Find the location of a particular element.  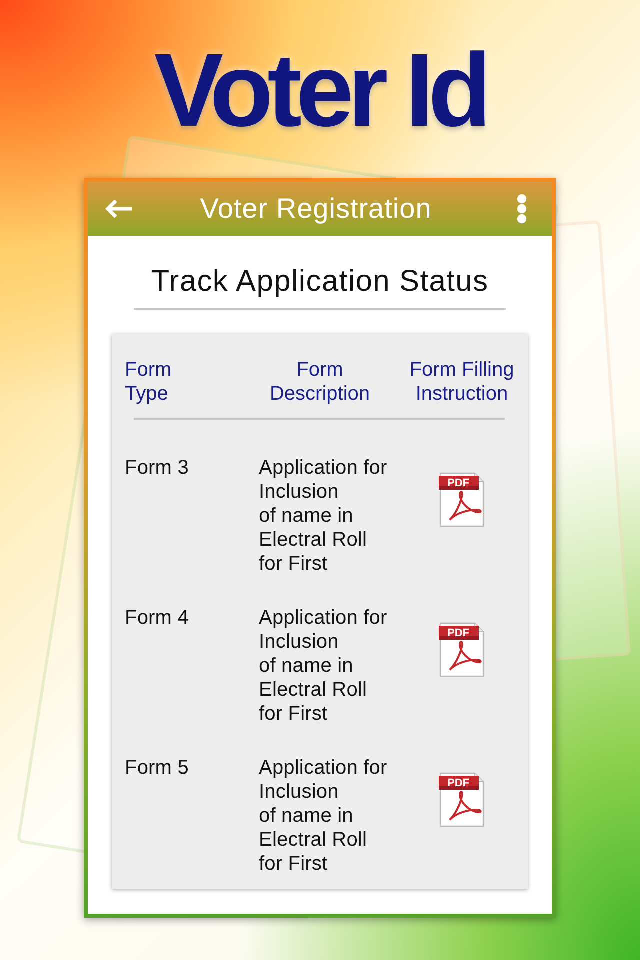

more-options-icon is located at coordinates (522, 209).